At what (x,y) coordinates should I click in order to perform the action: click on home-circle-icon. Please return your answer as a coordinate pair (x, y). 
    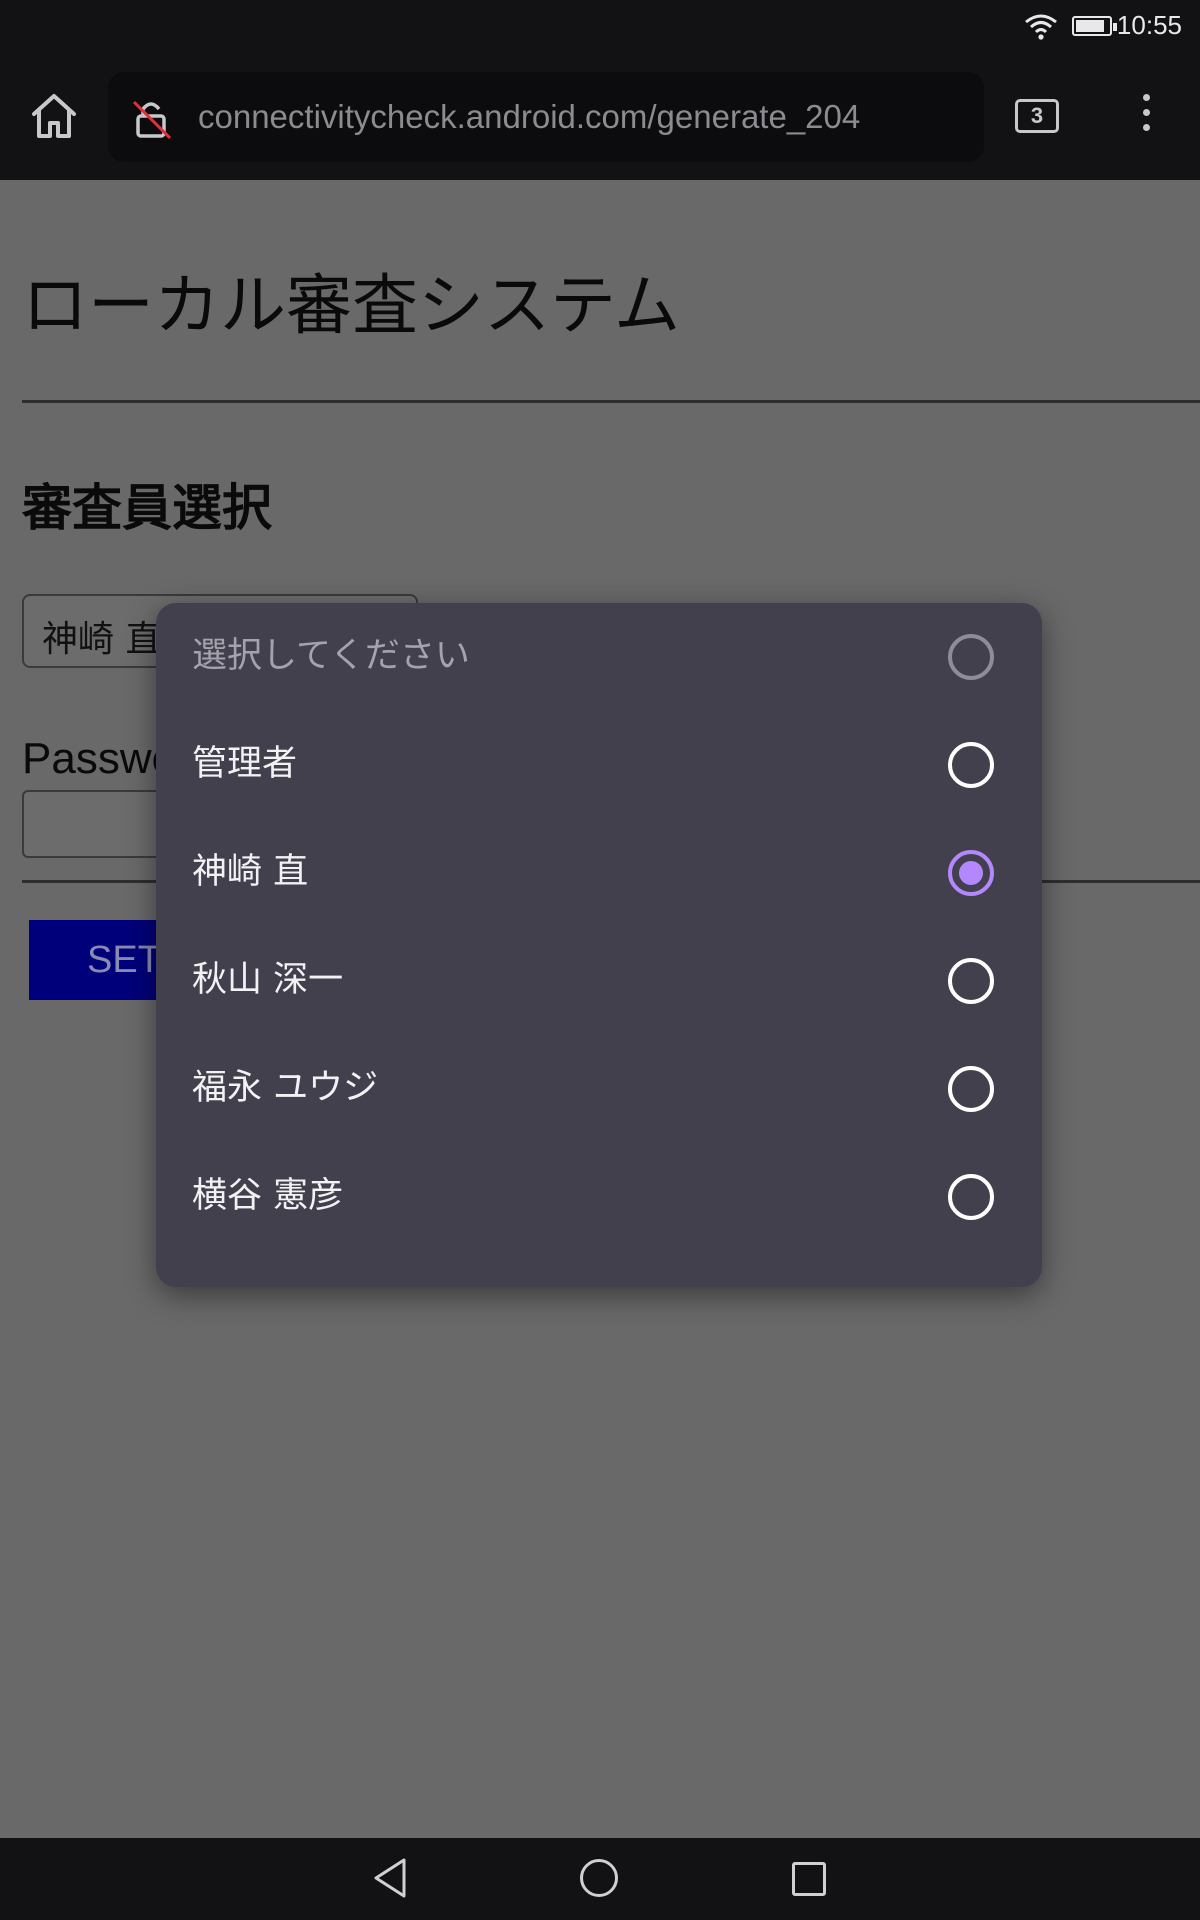
    Looking at the image, I should click on (599, 1878).